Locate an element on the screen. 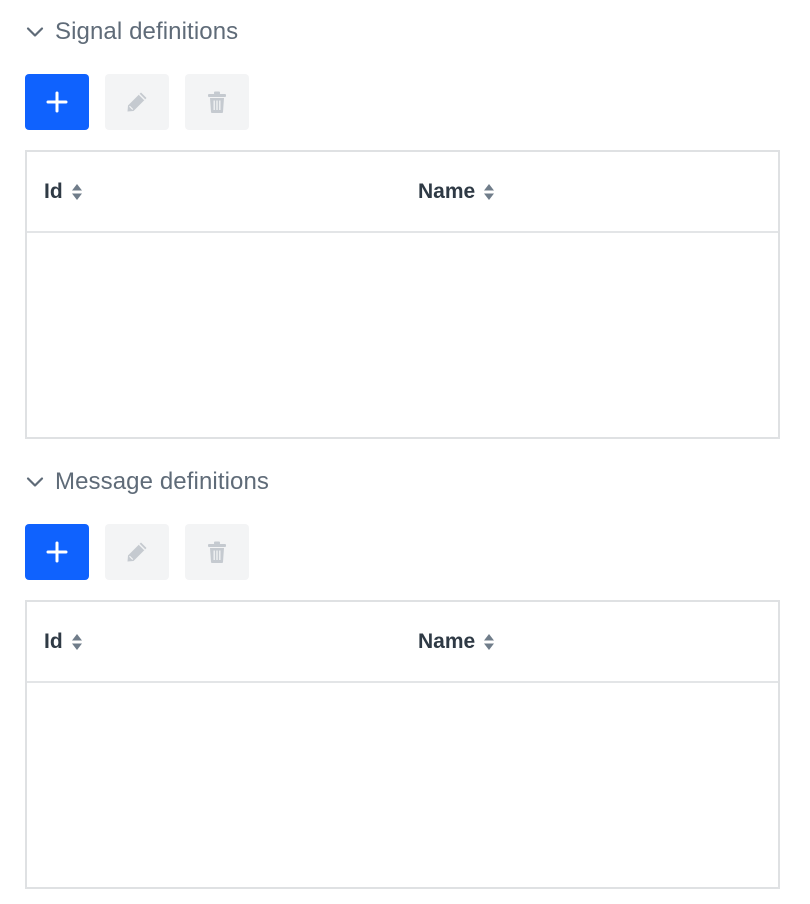 This screenshot has width=810, height=904. message-toolbar is located at coordinates (401, 552).